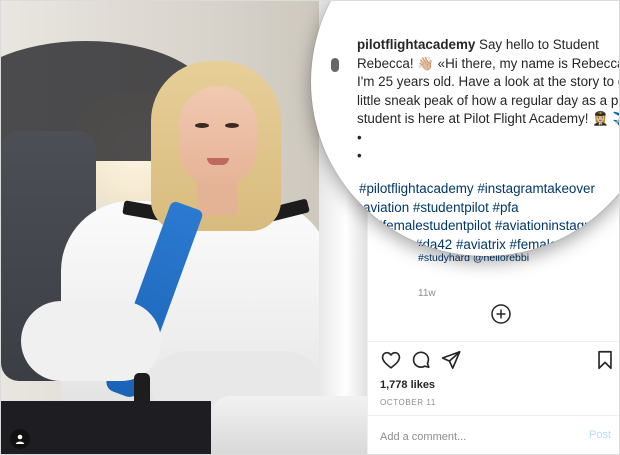 This screenshot has width=620, height=455. I want to click on username-link: pilotflightacademy, so click(416, 44).